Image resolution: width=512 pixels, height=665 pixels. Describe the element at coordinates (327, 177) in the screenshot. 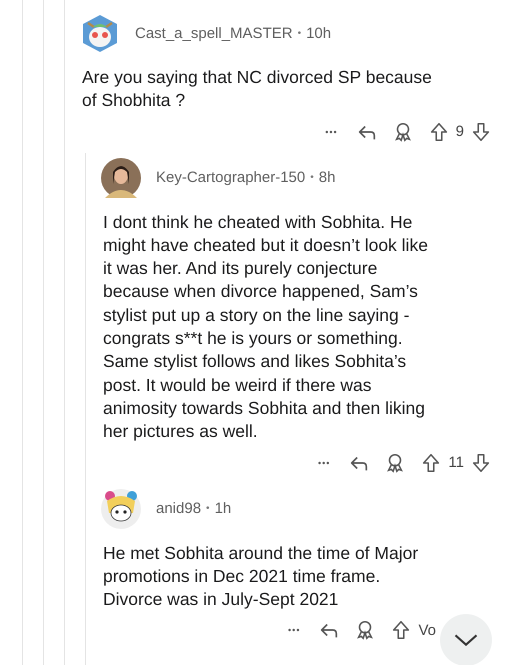

I see `timestamp: 8h` at that location.